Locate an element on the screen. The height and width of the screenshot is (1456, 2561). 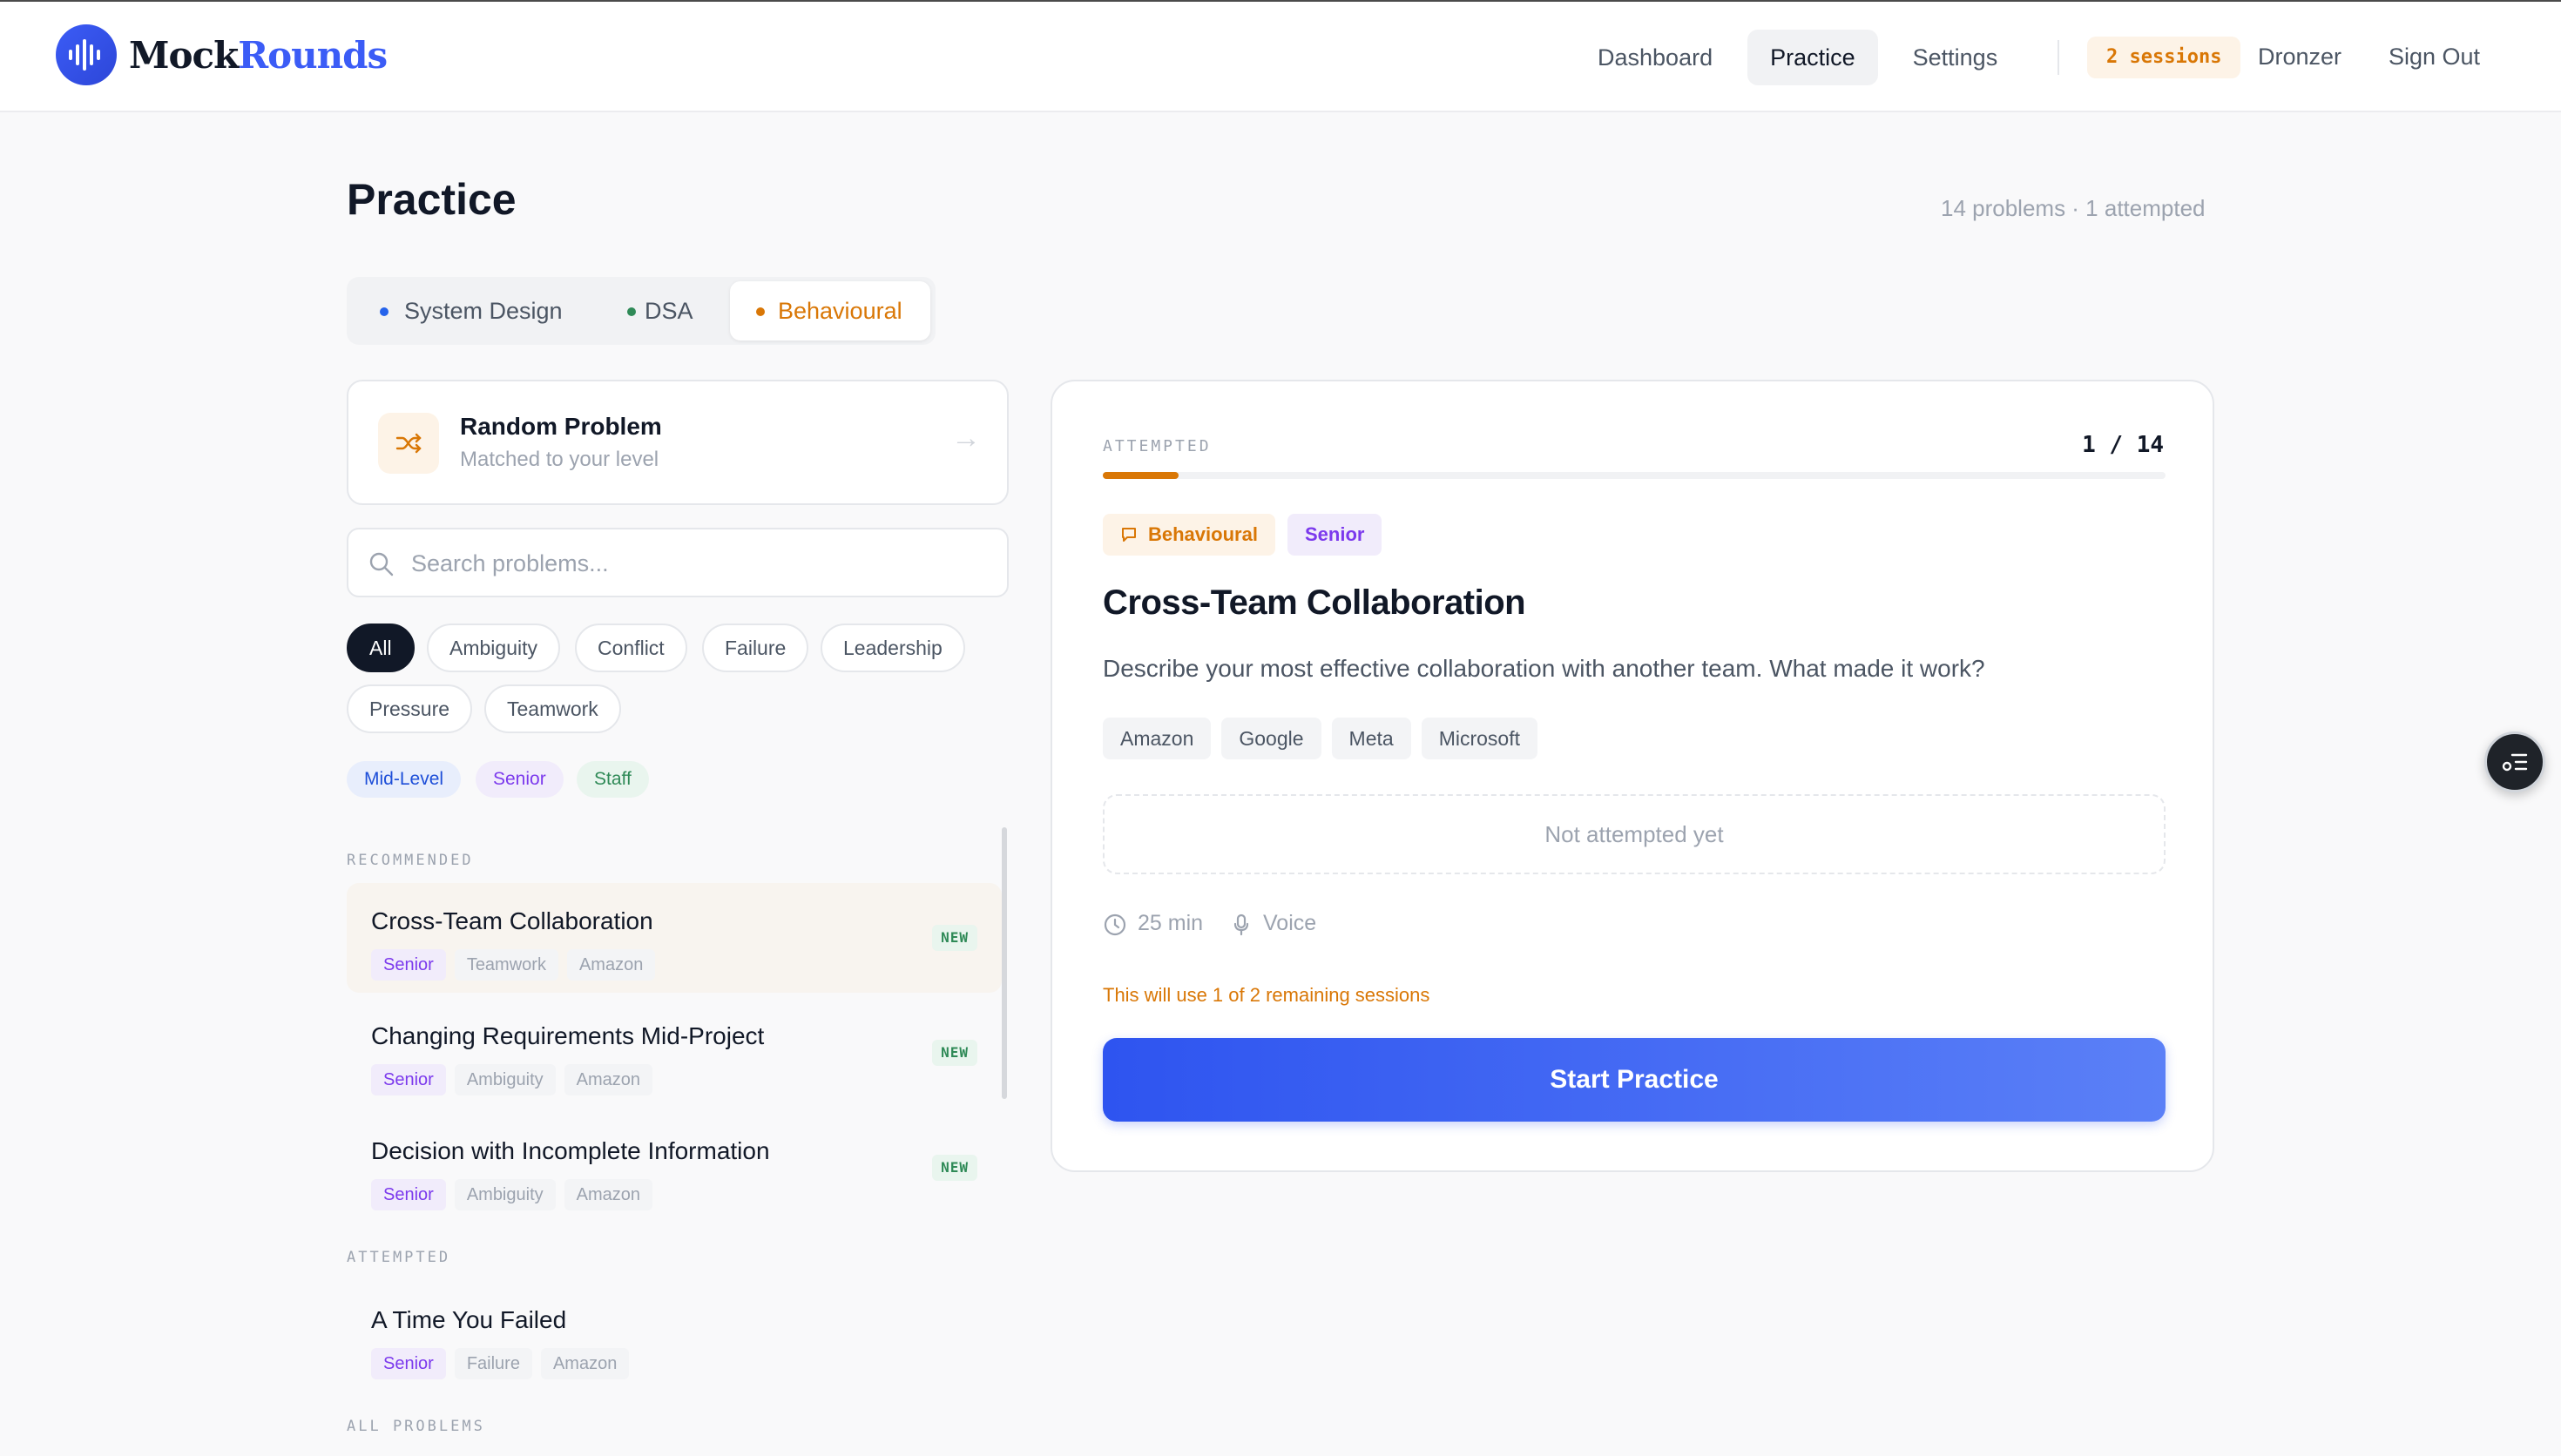
search-input is located at coordinates (698, 563).